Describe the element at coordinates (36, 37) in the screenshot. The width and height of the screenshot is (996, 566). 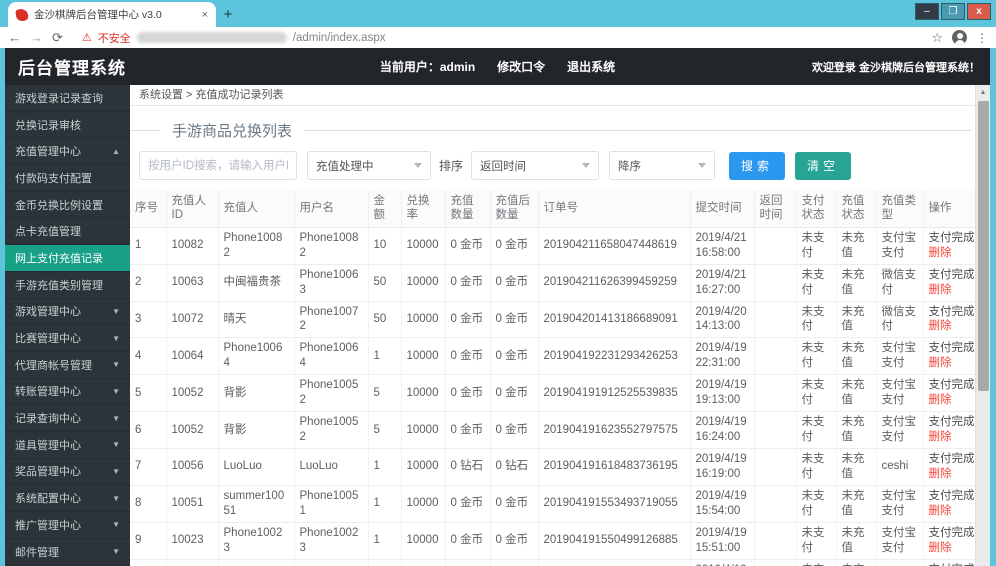
I see `forward-icon: →` at that location.